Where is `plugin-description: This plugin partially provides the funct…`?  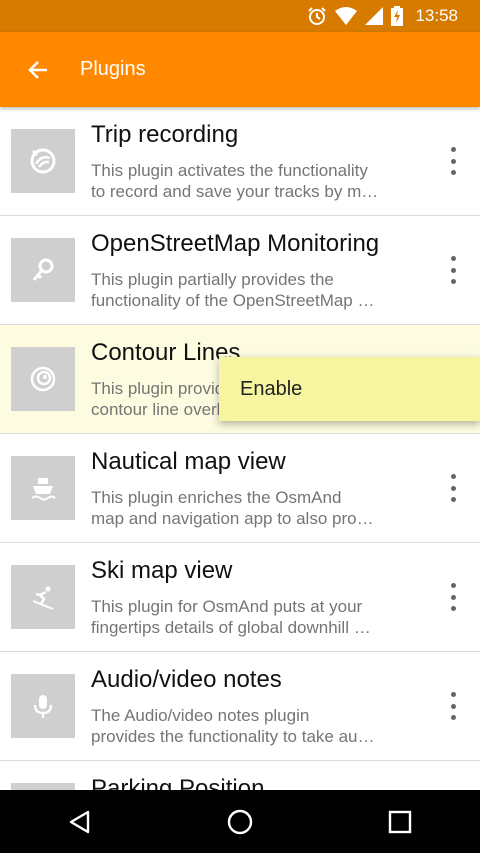
plugin-description: This plugin partially provides the funct… is located at coordinates (251, 290).